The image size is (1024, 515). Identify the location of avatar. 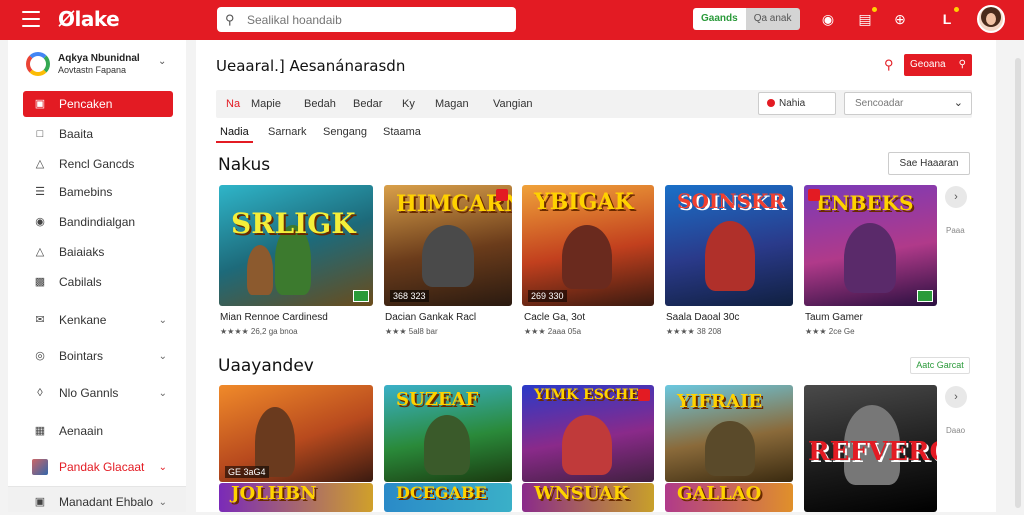
(991, 19).